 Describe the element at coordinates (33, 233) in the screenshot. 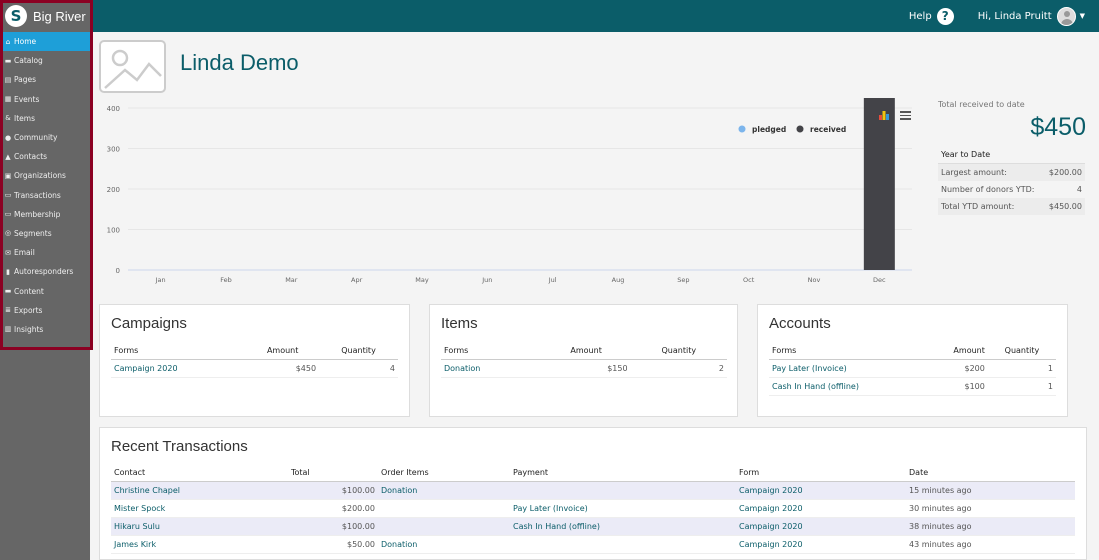

I see `sidebar-item-label: Segments` at that location.